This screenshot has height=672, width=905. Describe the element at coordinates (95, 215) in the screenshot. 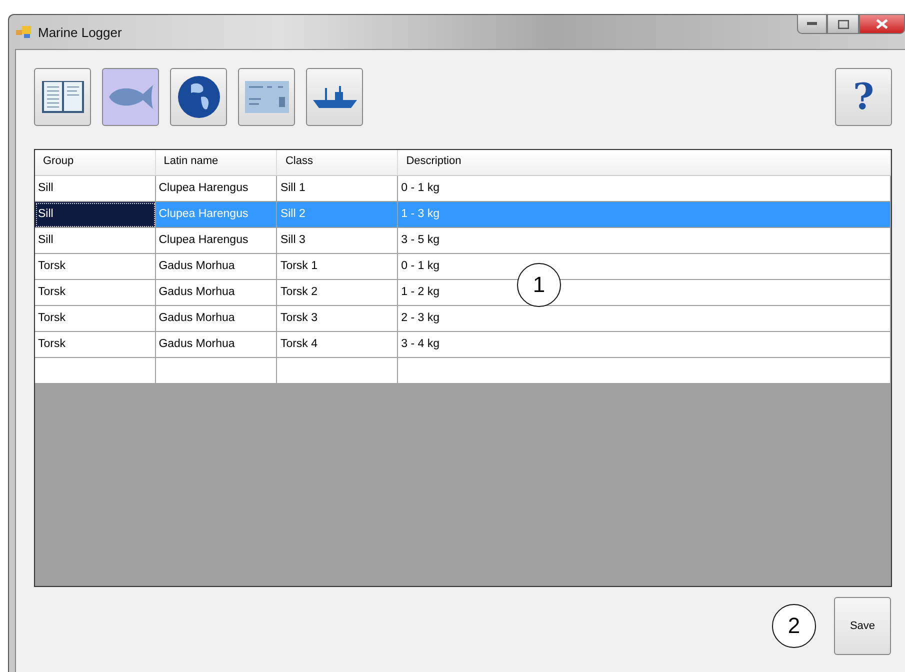

I see `table-cell: Sill` at that location.